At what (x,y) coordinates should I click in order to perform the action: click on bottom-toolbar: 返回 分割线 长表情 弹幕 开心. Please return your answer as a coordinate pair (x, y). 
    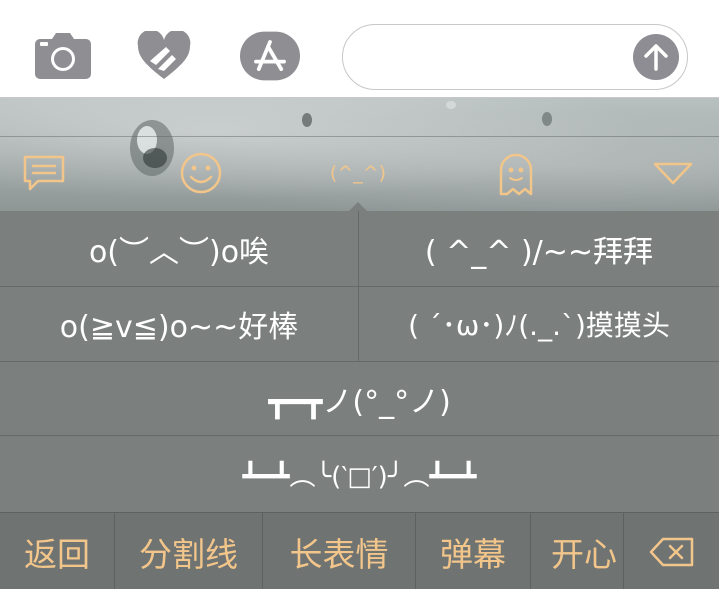
    Looking at the image, I should click on (359, 550).